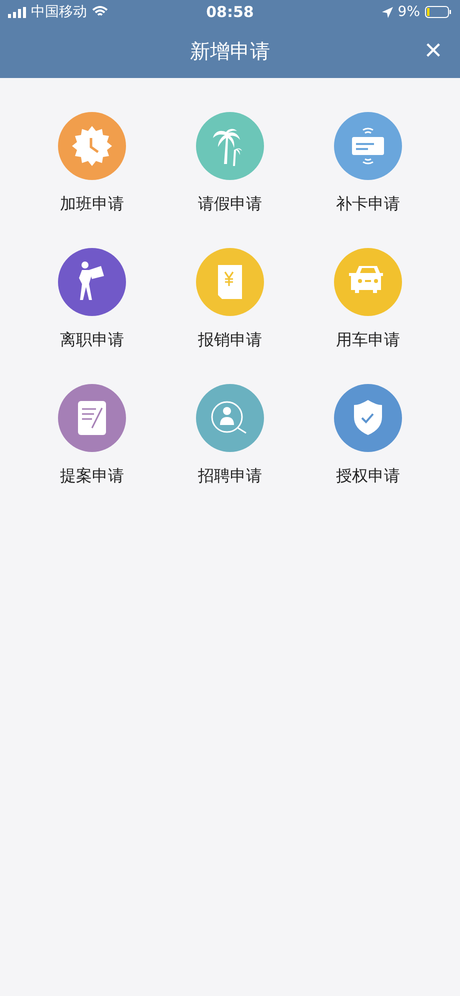  I want to click on application-label: 报销申请, so click(230, 340).